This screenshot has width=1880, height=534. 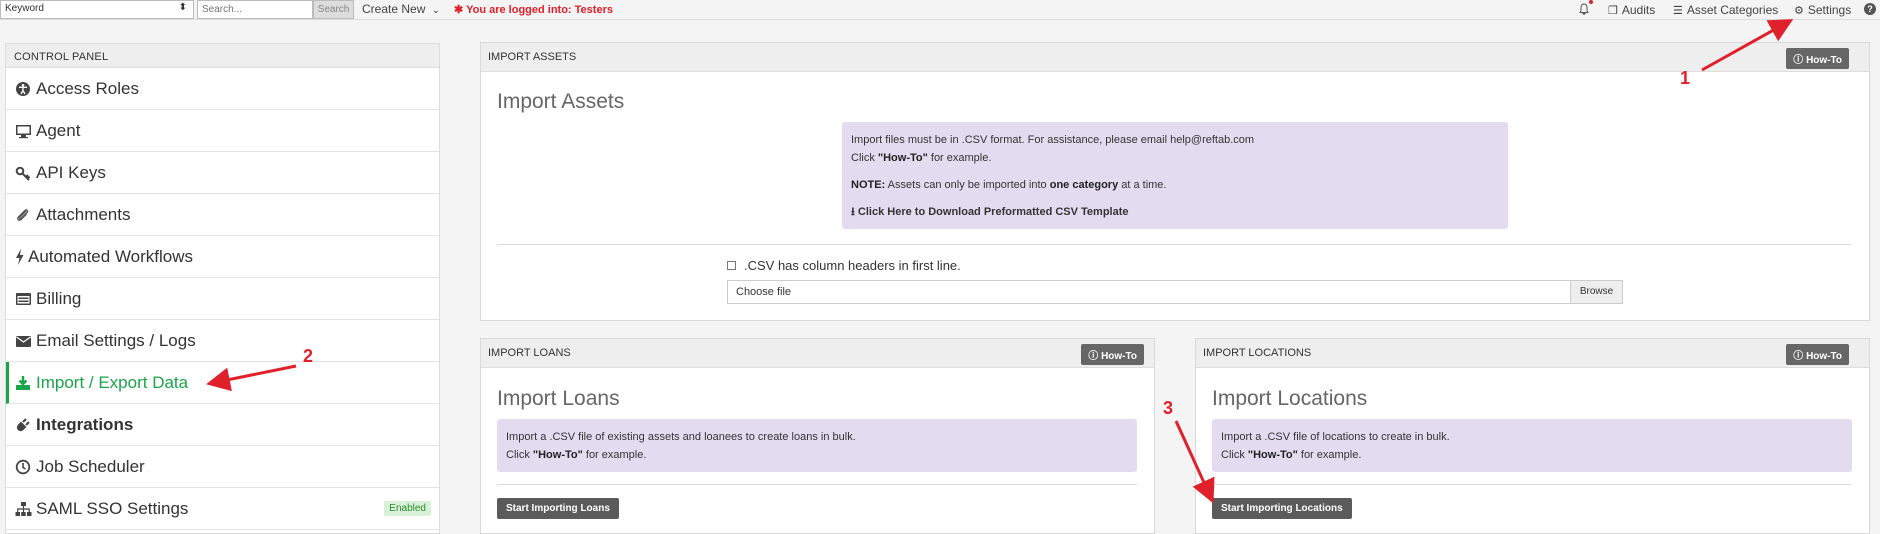 I want to click on logged-in-notice: ✱ You are logged into: Testers, so click(x=533, y=9).